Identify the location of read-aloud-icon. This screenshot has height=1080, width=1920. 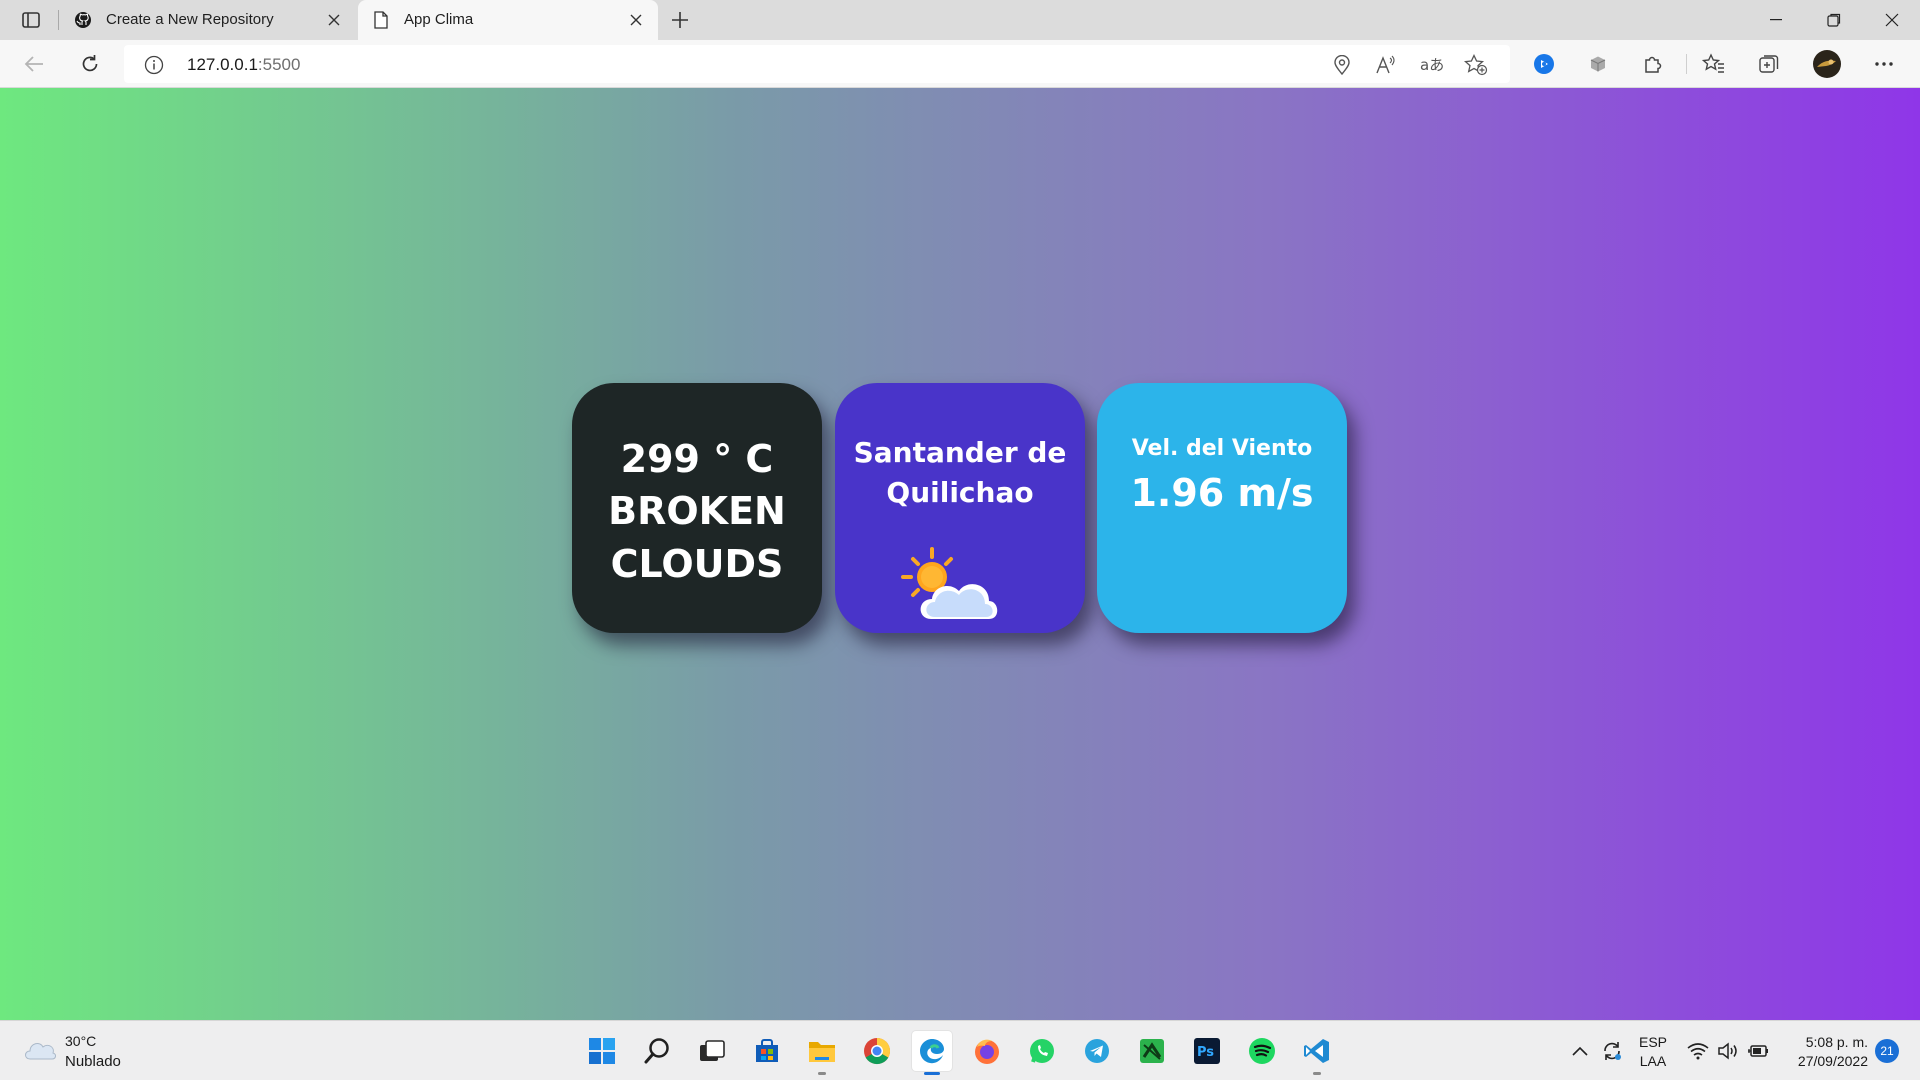
(1386, 65).